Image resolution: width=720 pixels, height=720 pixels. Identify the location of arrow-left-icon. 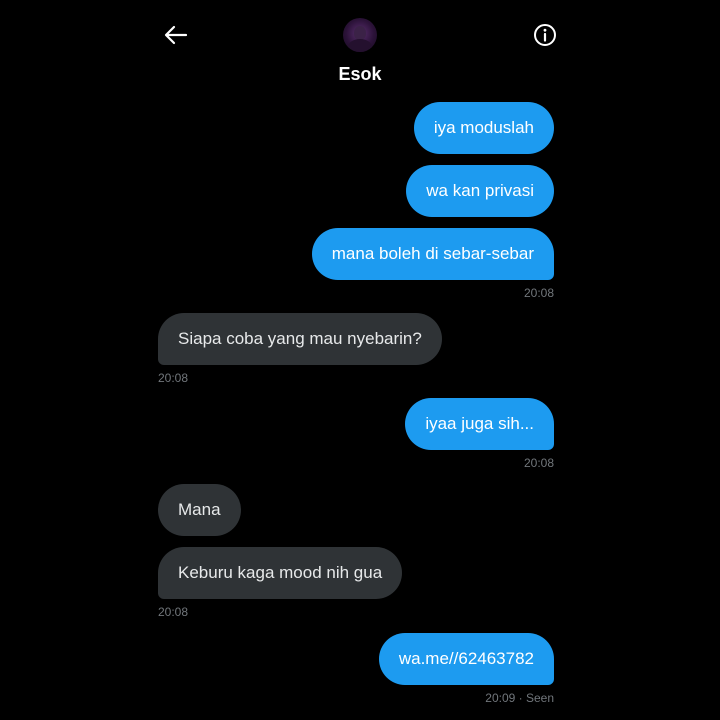
(176, 35).